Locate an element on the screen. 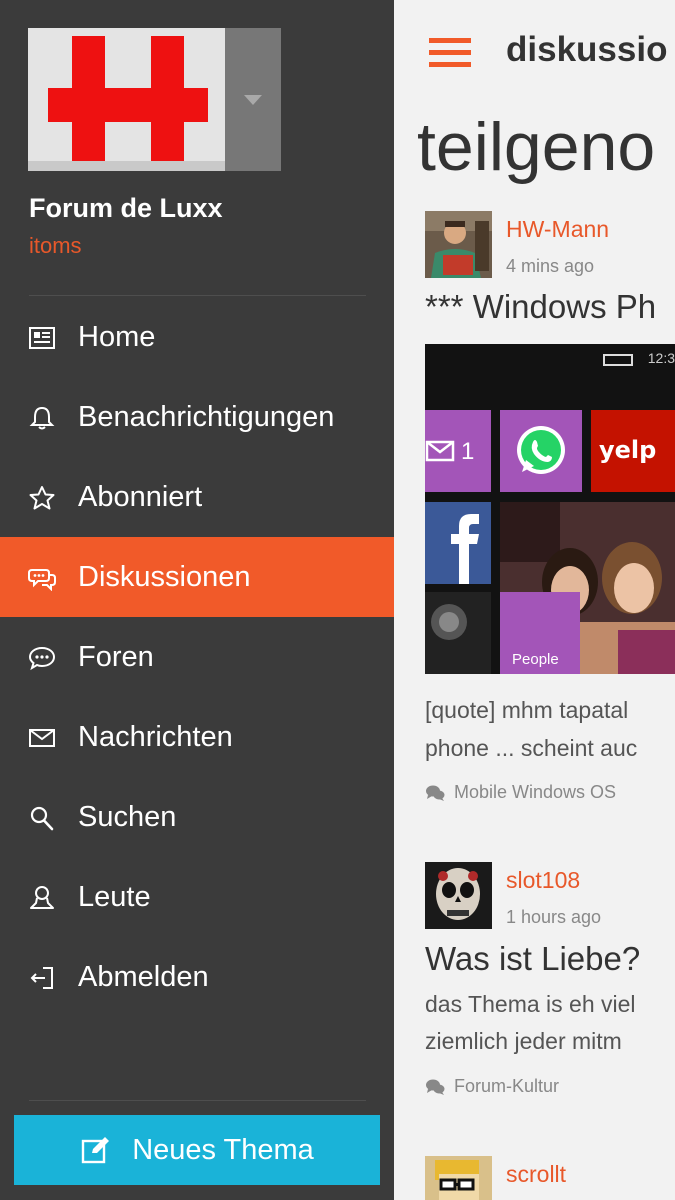  yelp-tile: yelp is located at coordinates (633, 451).